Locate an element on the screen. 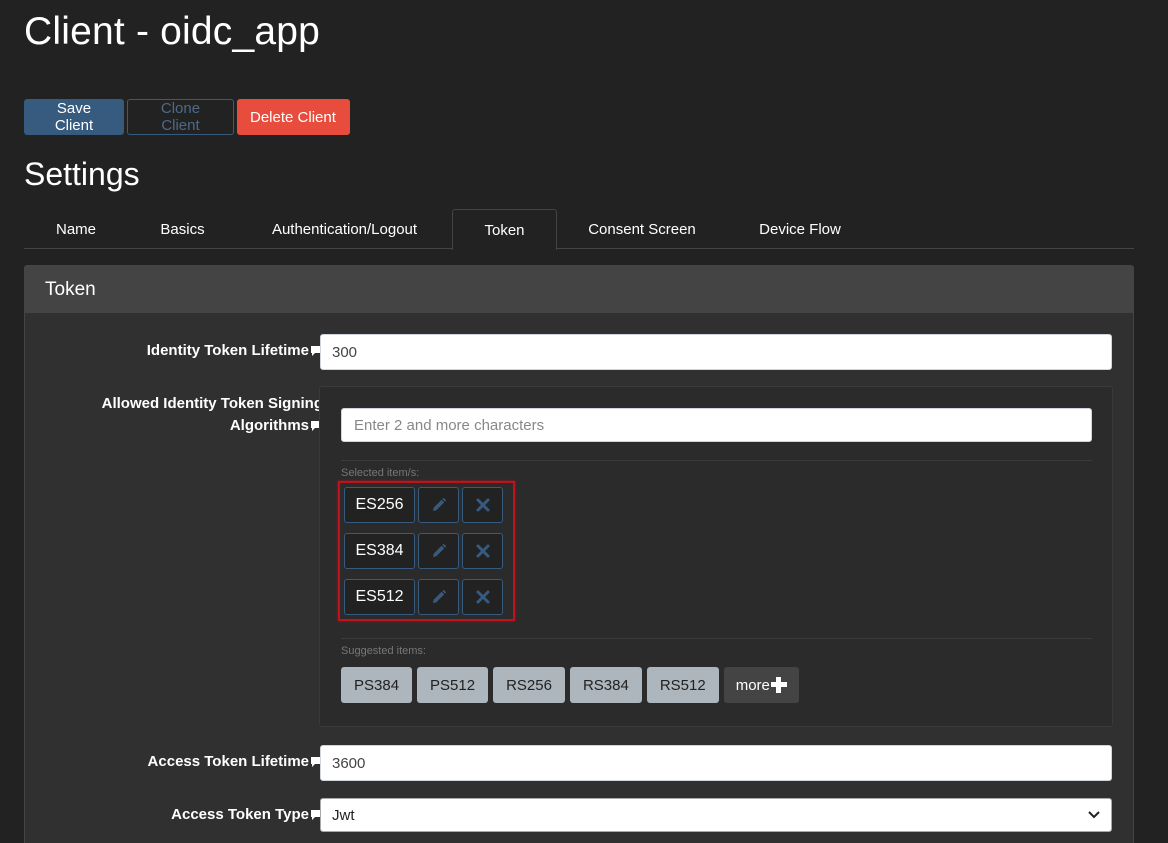 This screenshot has height=843, width=1168. tab-consent-screen: Consent Screen is located at coordinates (642, 229).